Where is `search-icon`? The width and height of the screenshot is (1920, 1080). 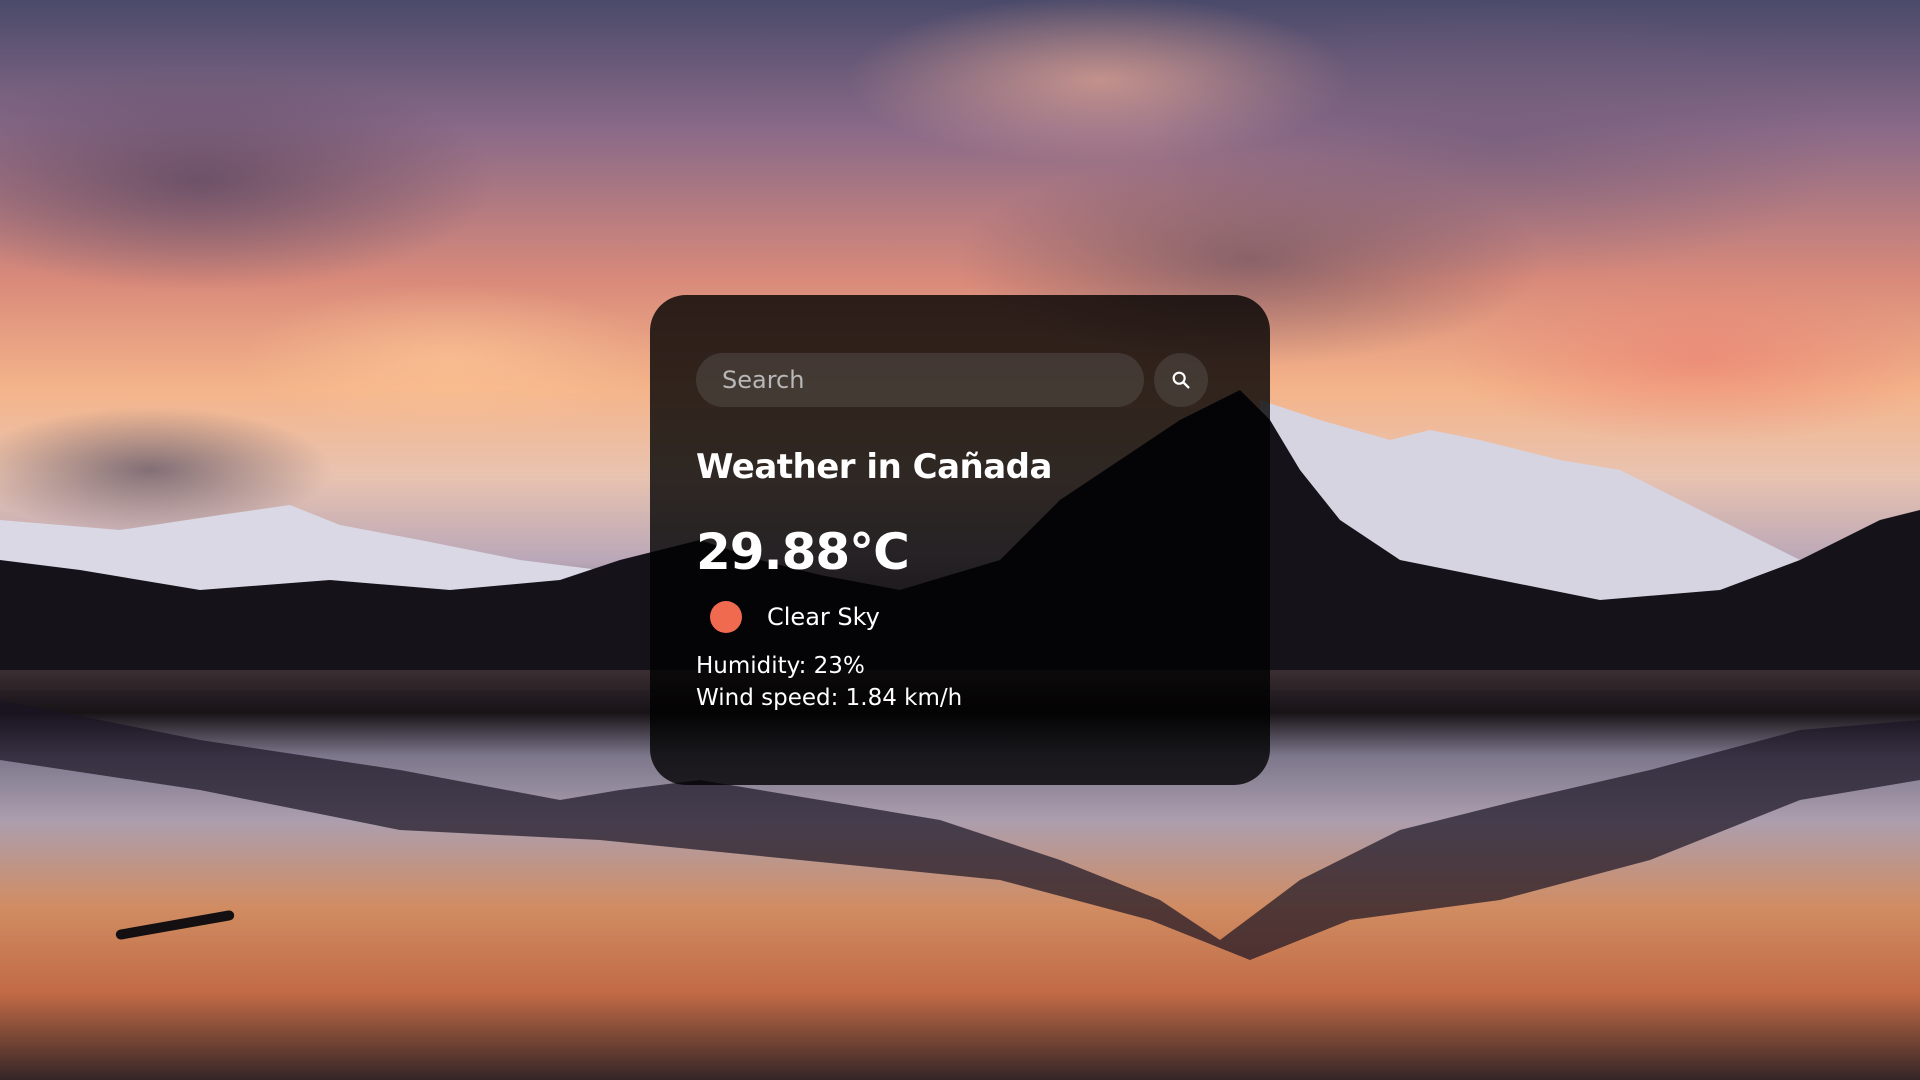 search-icon is located at coordinates (1181, 380).